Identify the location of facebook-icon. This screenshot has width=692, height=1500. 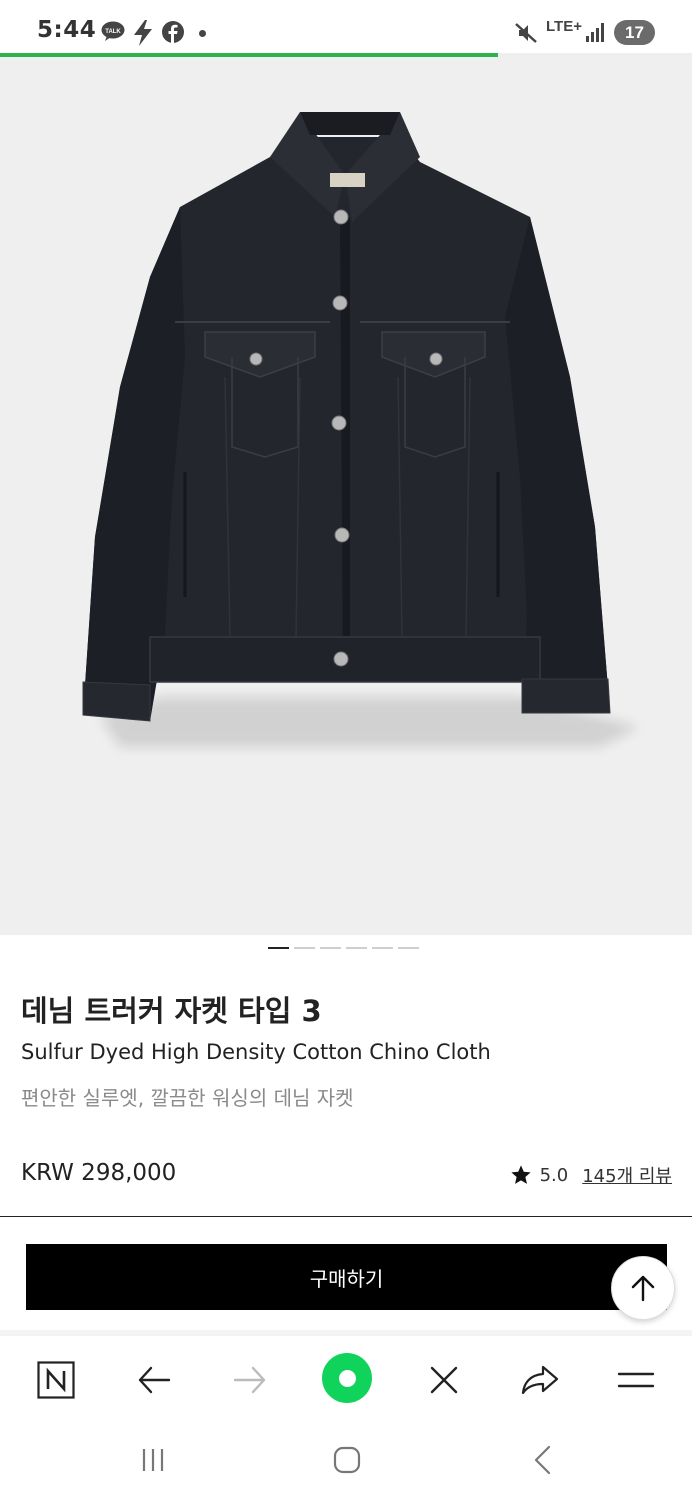
(173, 32).